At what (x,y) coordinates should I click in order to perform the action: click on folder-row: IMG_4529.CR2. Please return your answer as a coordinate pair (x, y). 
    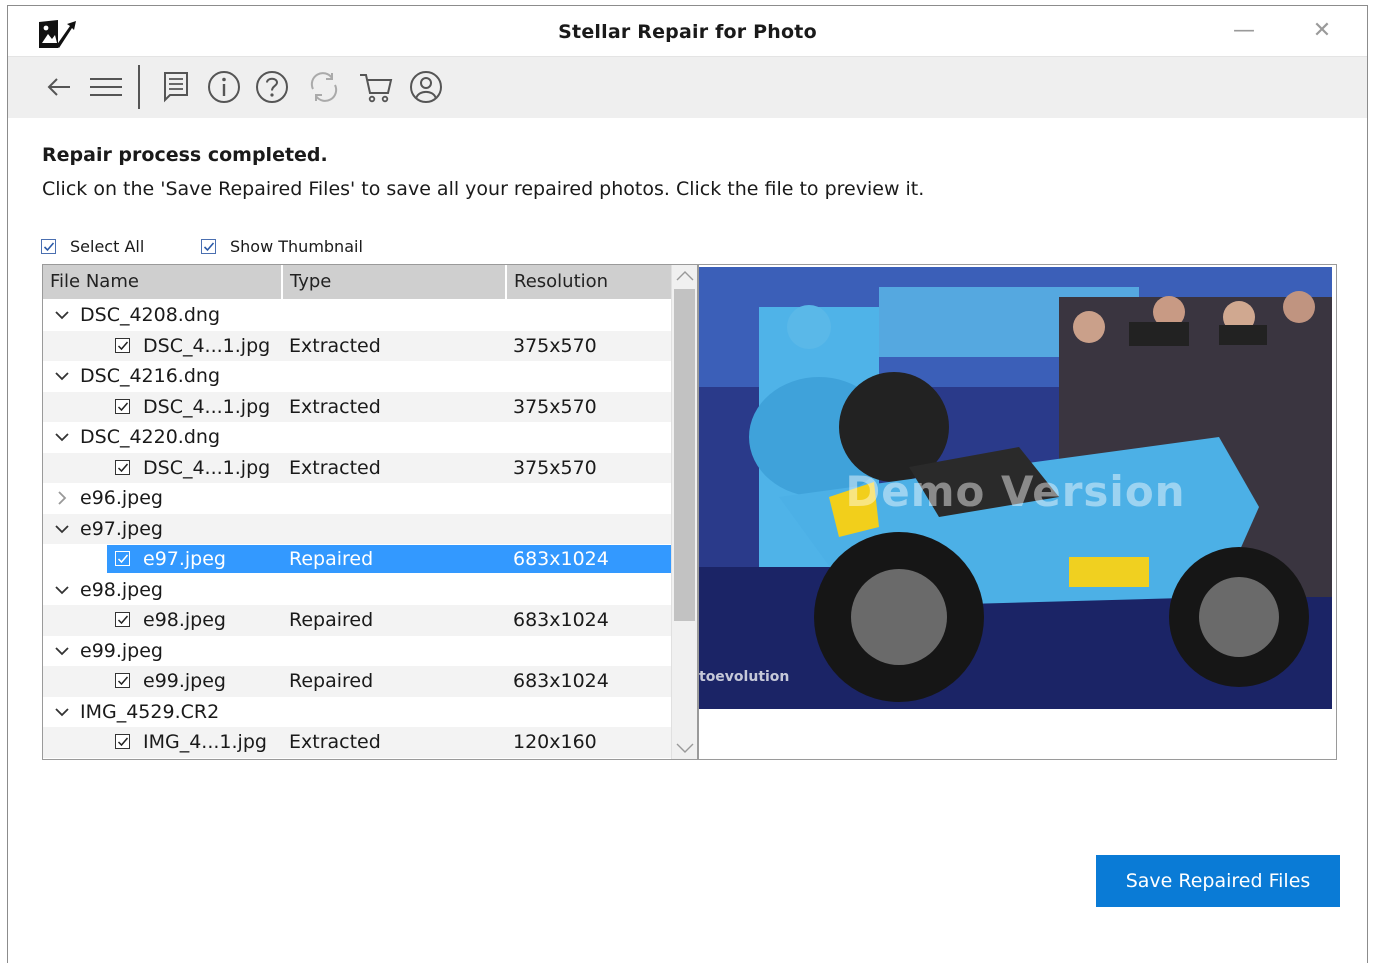
    Looking at the image, I should click on (357, 712).